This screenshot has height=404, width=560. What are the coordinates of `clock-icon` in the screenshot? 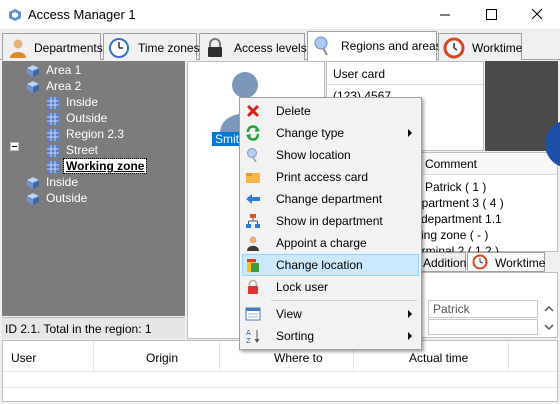 It's located at (119, 48).